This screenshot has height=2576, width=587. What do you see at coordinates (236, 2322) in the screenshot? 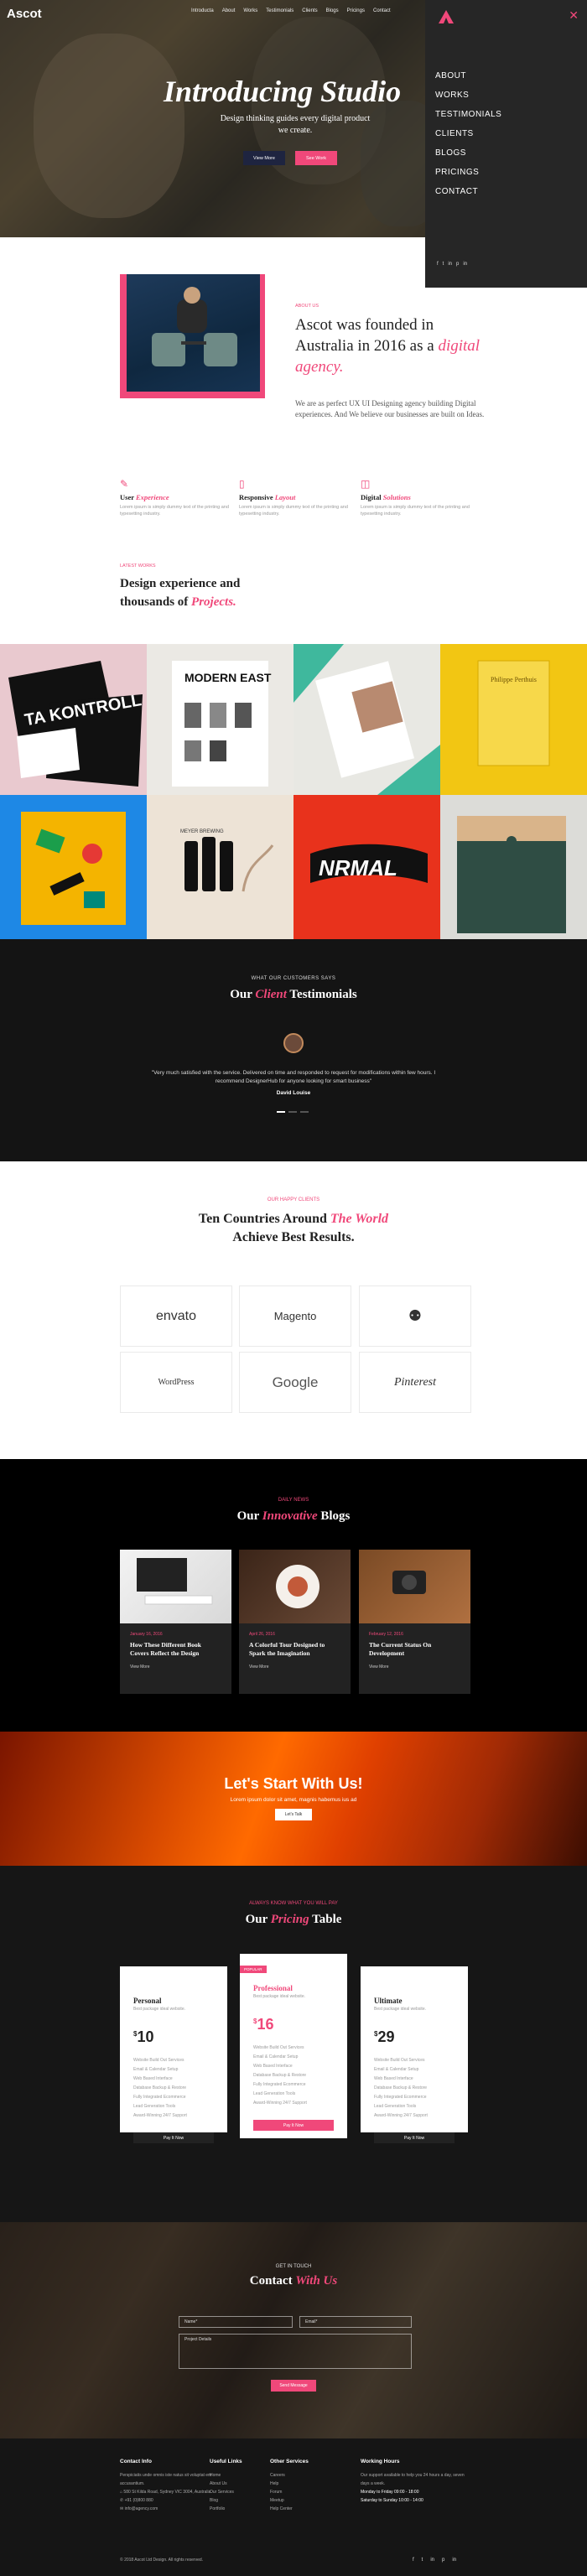
I see `name-field: Name*` at bounding box center [236, 2322].